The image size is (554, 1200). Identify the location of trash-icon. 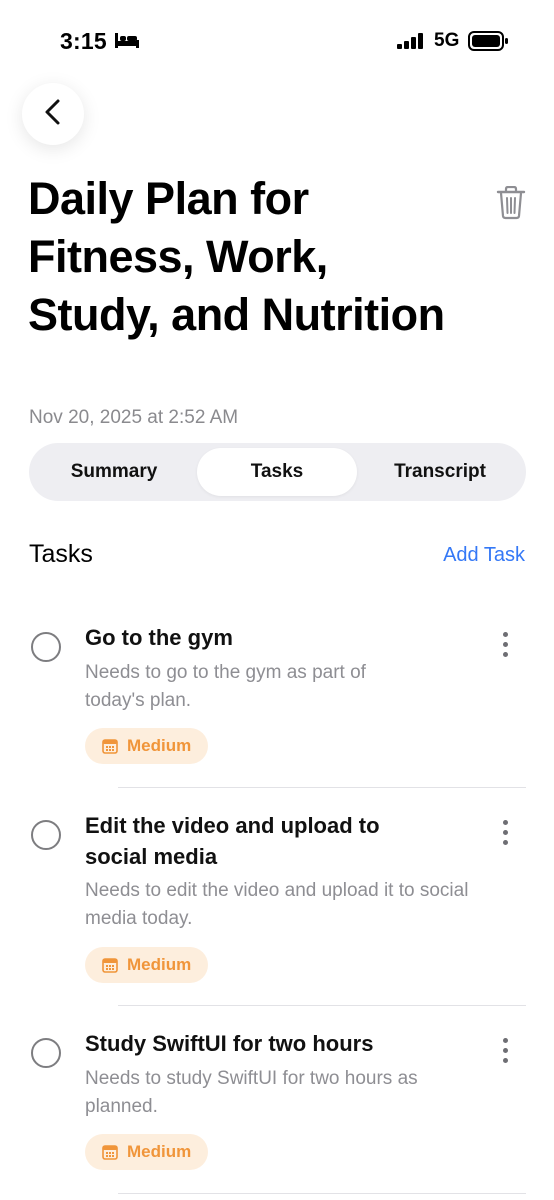
(511, 204).